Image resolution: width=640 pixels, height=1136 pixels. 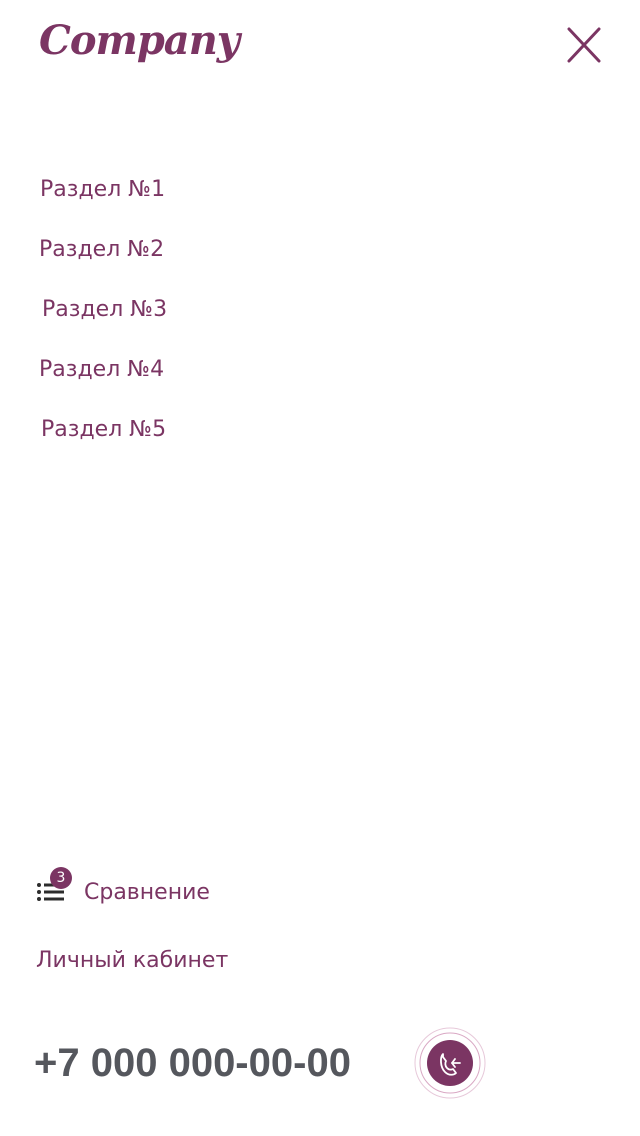 I want to click on compare-link: 3 Сравнение, so click(x=146, y=892).